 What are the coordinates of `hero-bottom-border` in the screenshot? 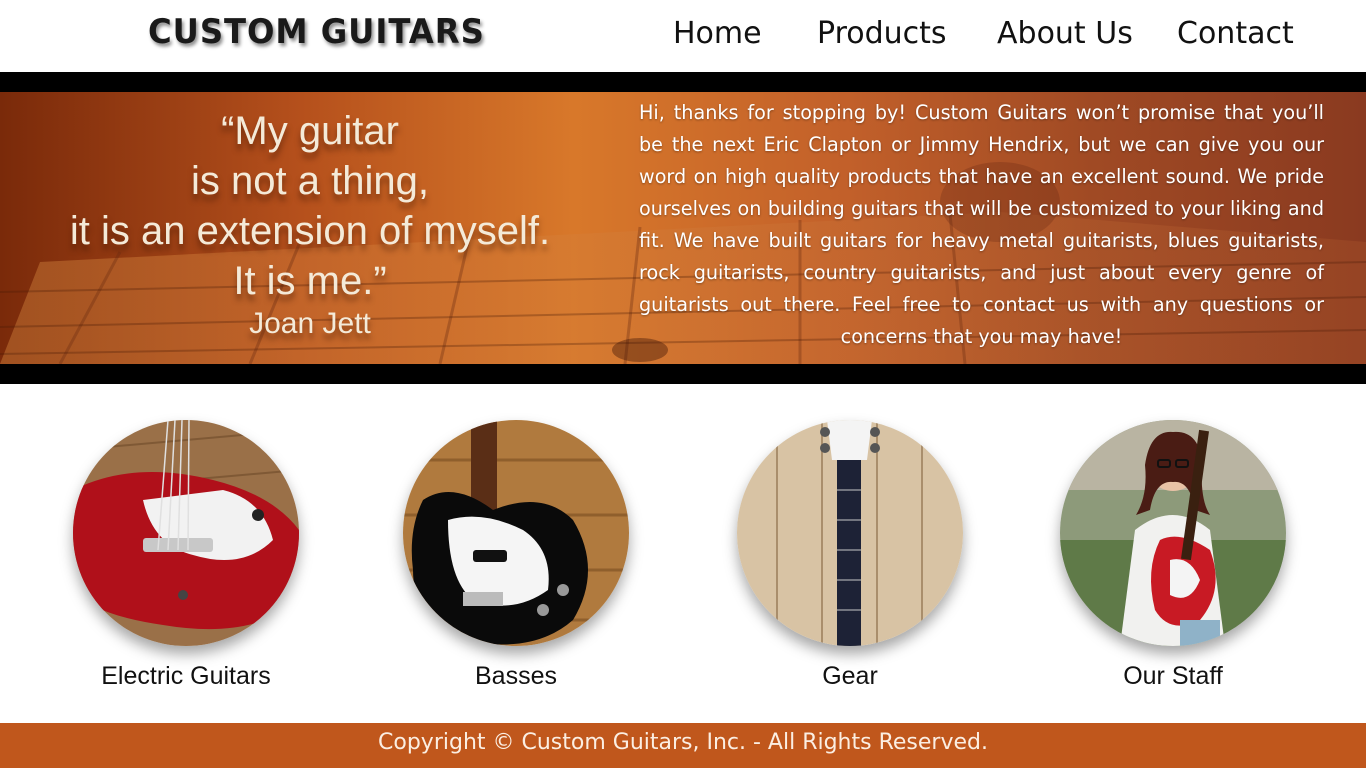 It's located at (683, 374).